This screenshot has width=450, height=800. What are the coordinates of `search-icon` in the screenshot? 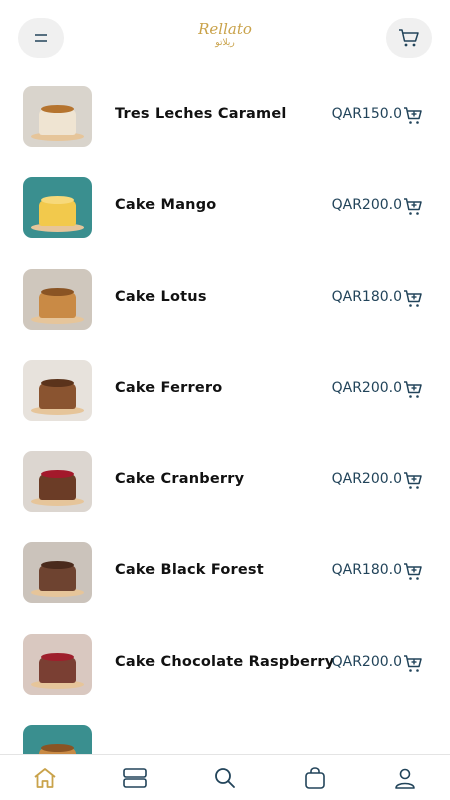 It's located at (225, 778).